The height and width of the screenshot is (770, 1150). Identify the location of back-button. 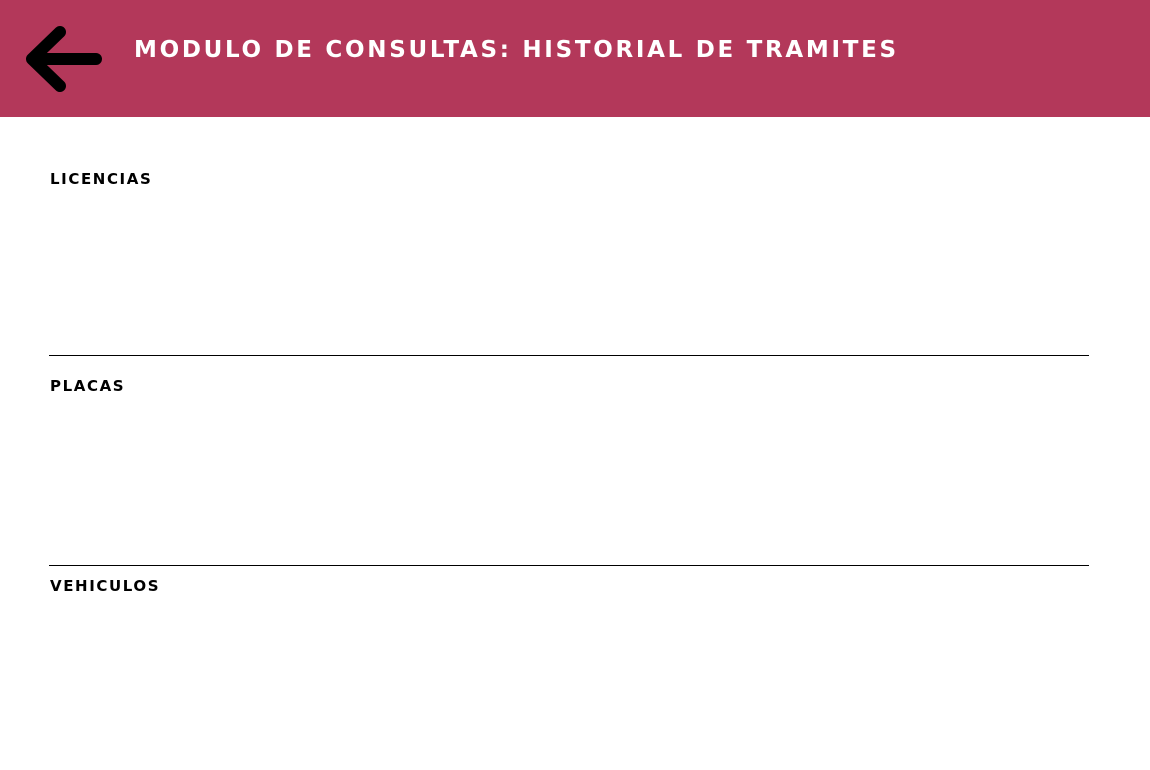
(63, 59).